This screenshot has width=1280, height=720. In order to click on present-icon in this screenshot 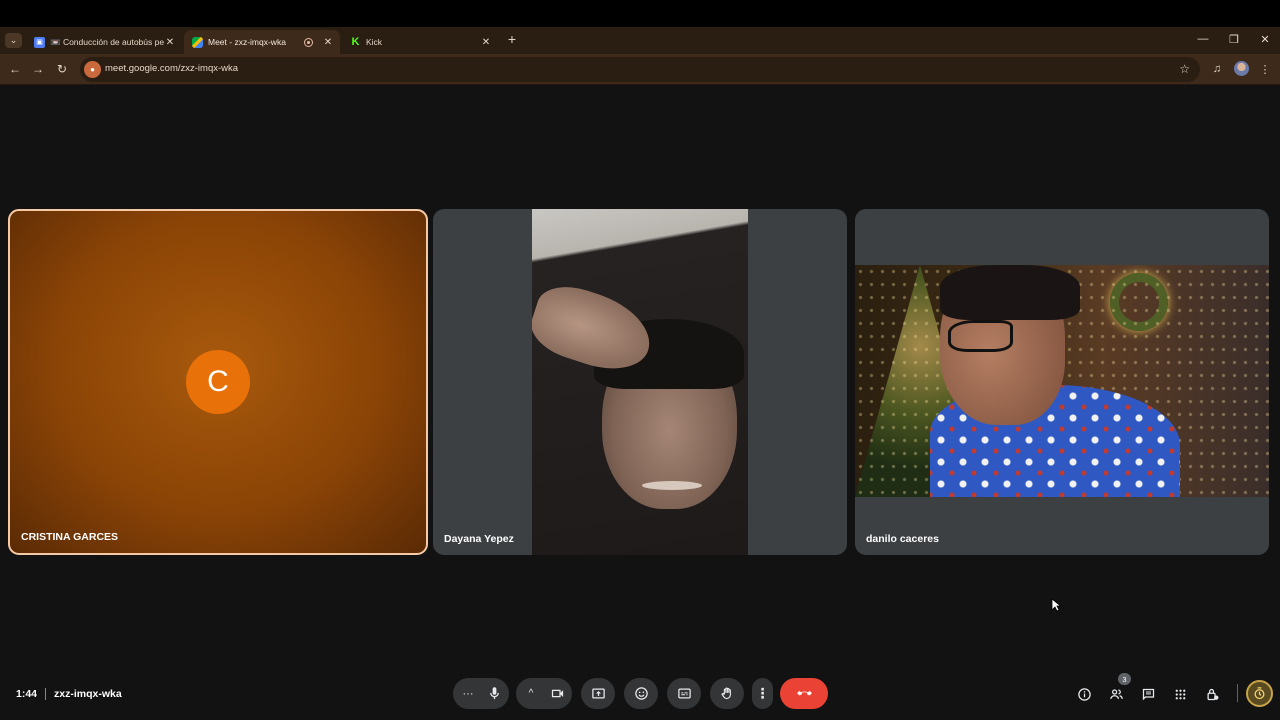, I will do `click(598, 693)`.